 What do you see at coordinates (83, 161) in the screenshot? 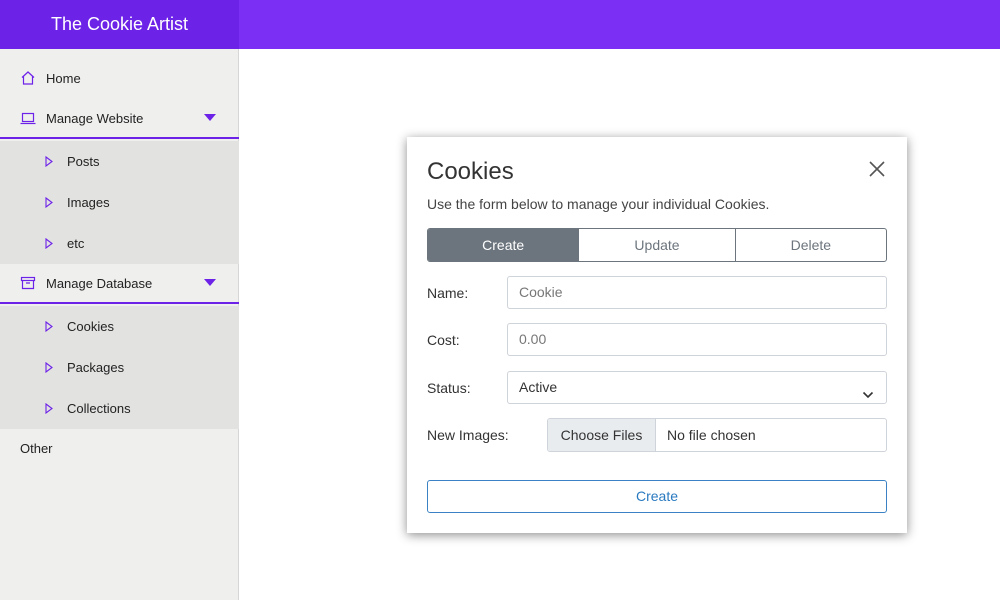
I see `sidebar-item-label: Posts` at bounding box center [83, 161].